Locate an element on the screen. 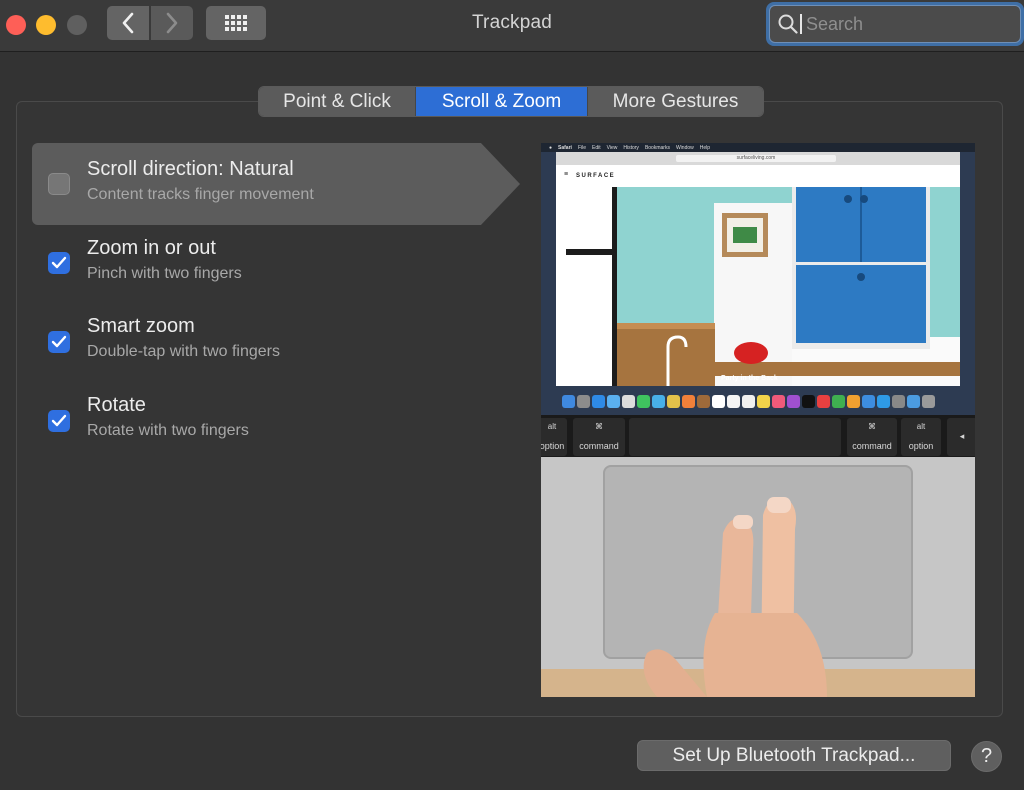 This screenshot has width=1024, height=790. search-input is located at coordinates (906, 24).